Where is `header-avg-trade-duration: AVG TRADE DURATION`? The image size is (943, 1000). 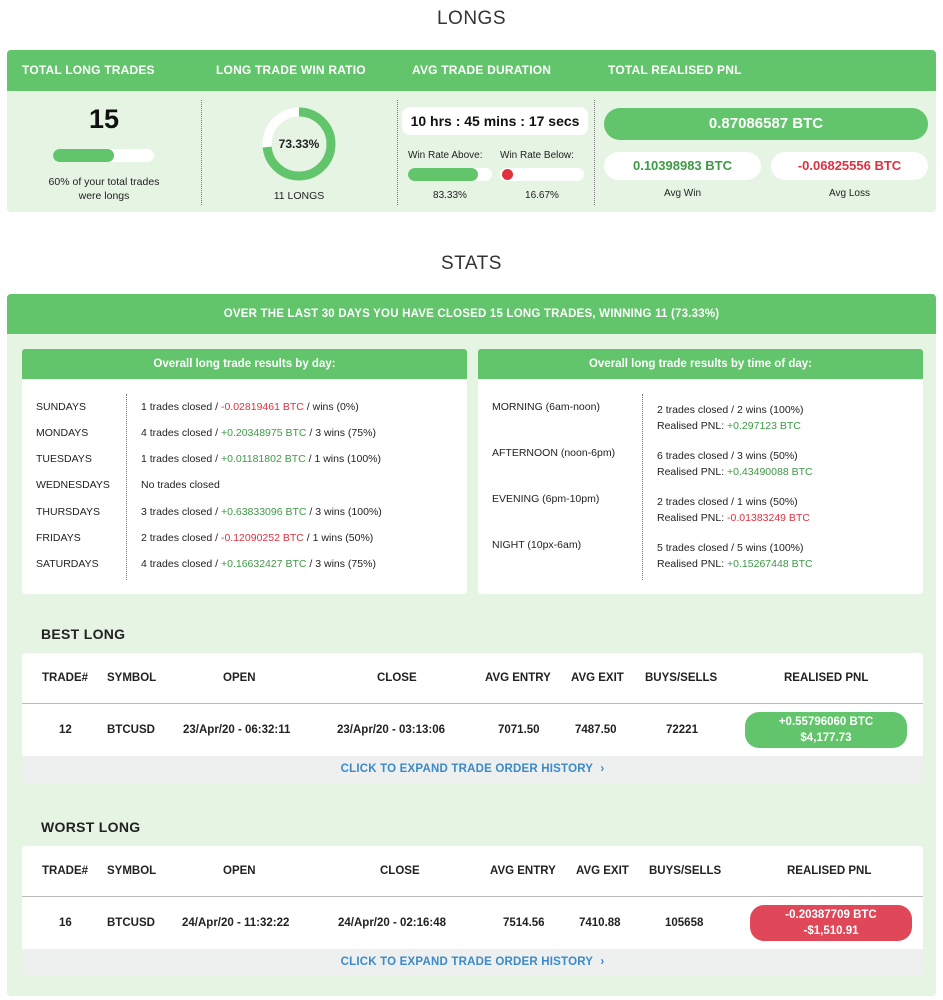
header-avg-trade-duration: AVG TRADE DURATION is located at coordinates (482, 70).